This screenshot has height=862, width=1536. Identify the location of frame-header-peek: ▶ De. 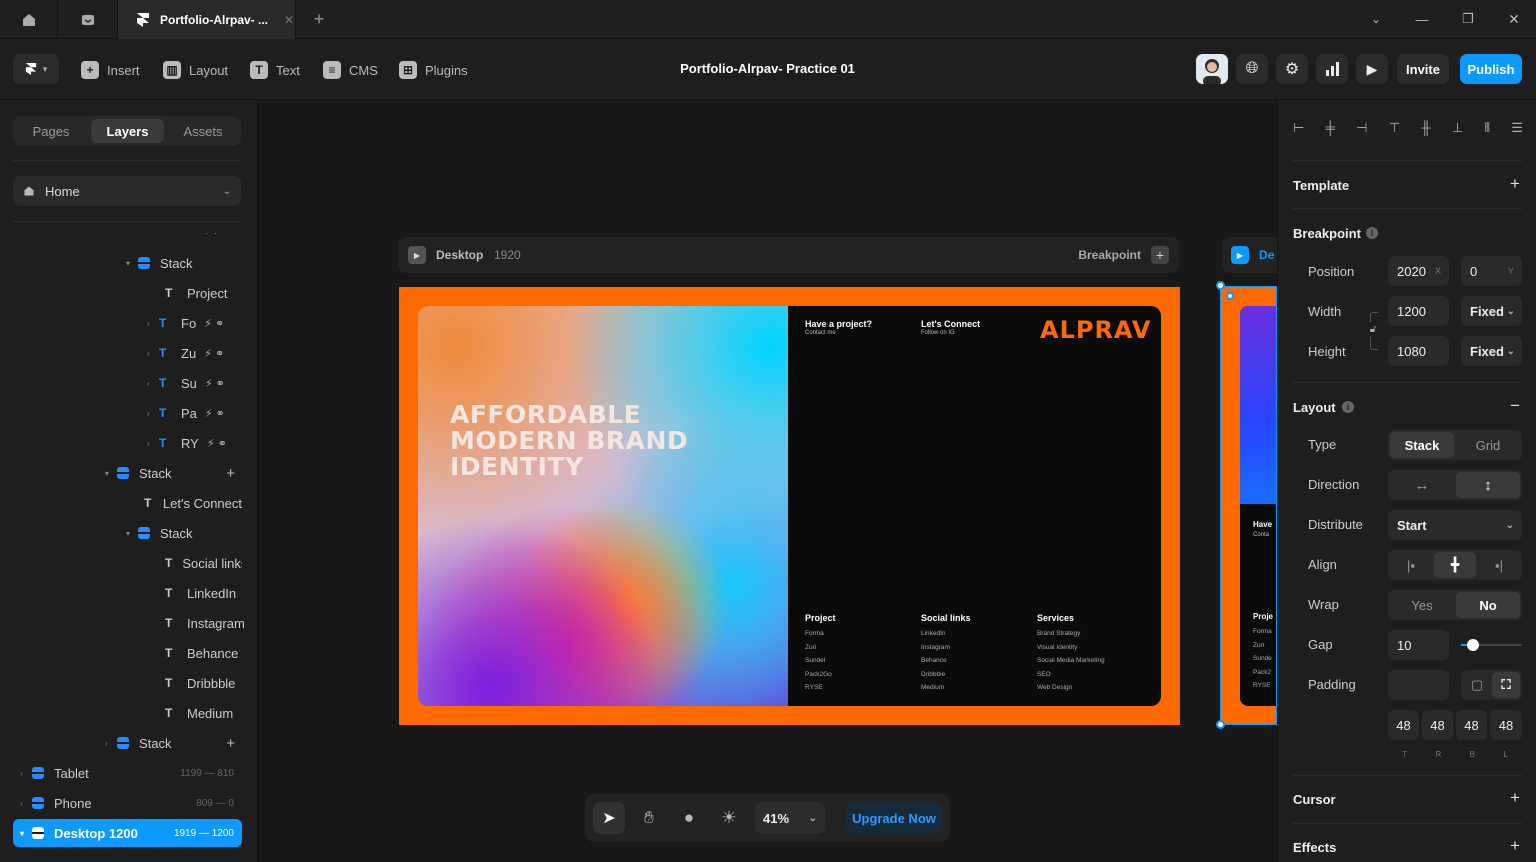
(1249, 255).